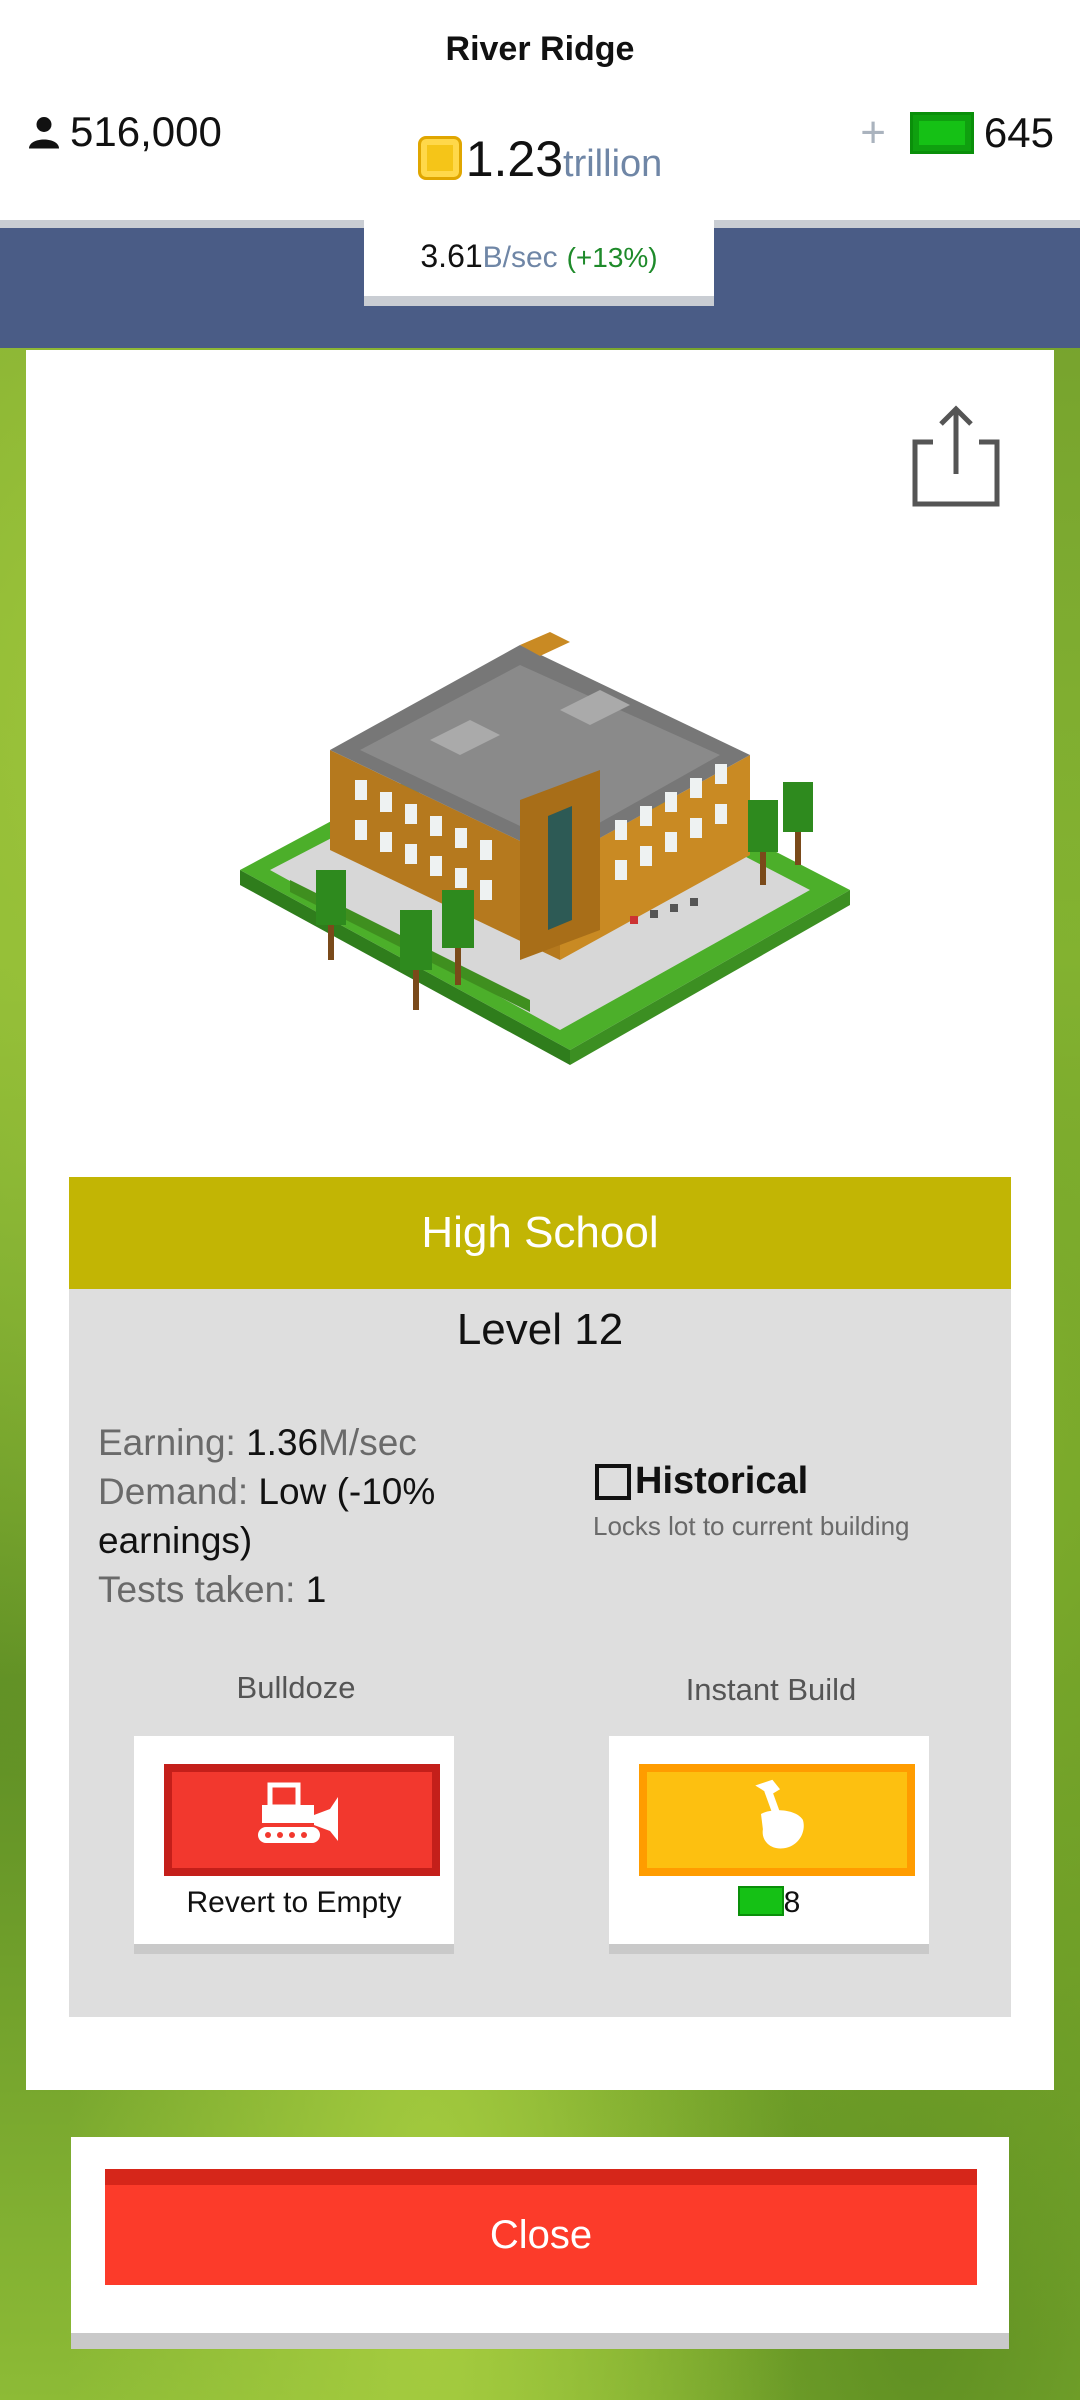 The image size is (1080, 2400). Describe the element at coordinates (298, 1812) in the screenshot. I see `bulldozer-icon` at that location.